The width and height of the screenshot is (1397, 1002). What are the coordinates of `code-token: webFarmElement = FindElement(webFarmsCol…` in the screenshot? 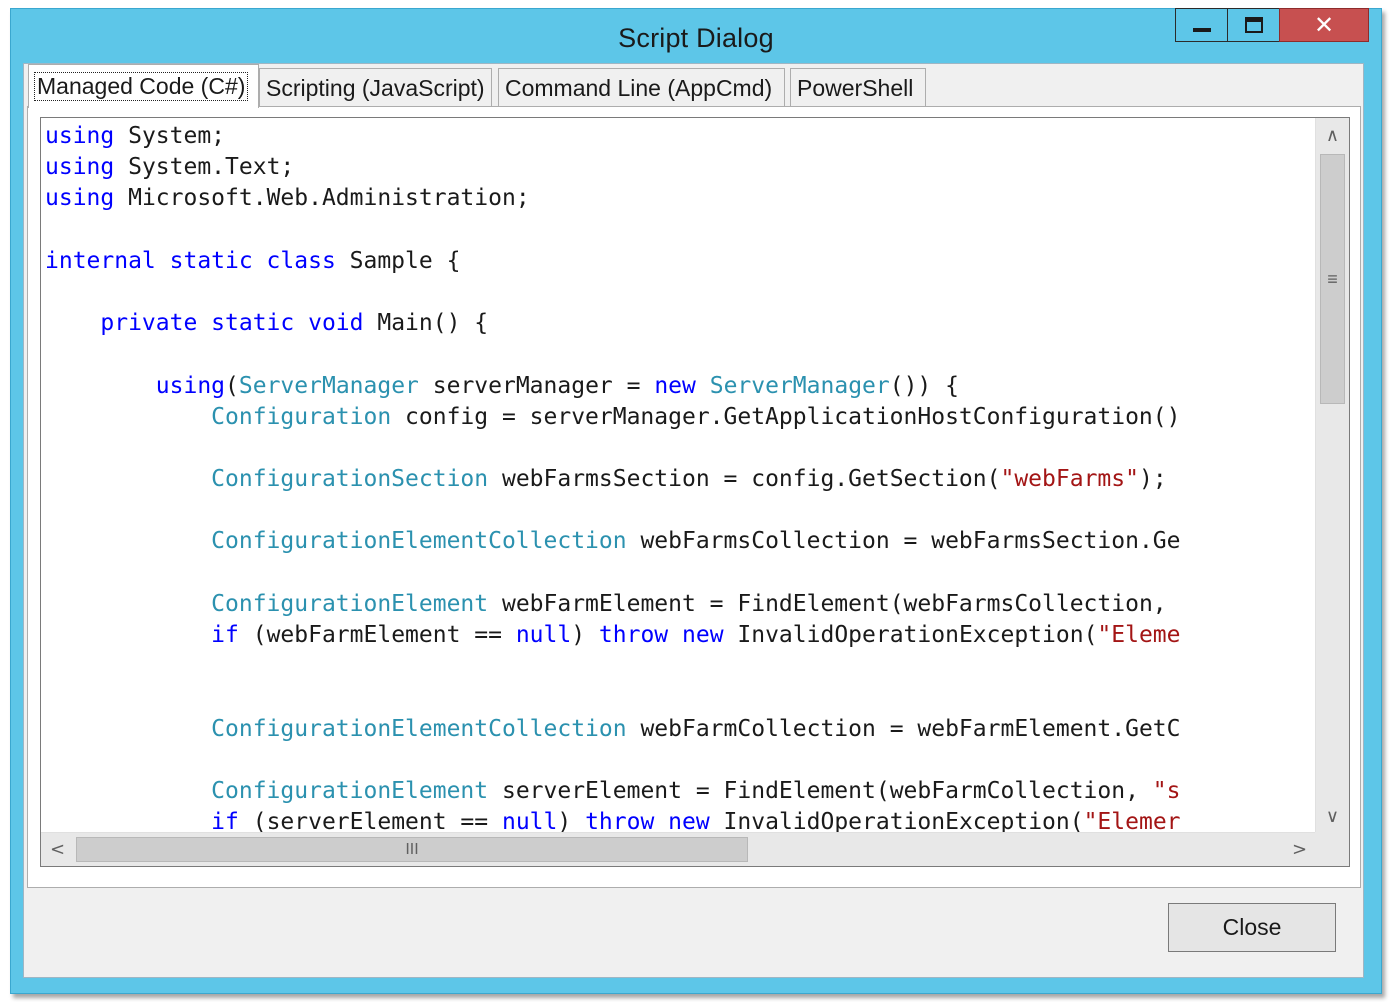 It's located at (827, 603).